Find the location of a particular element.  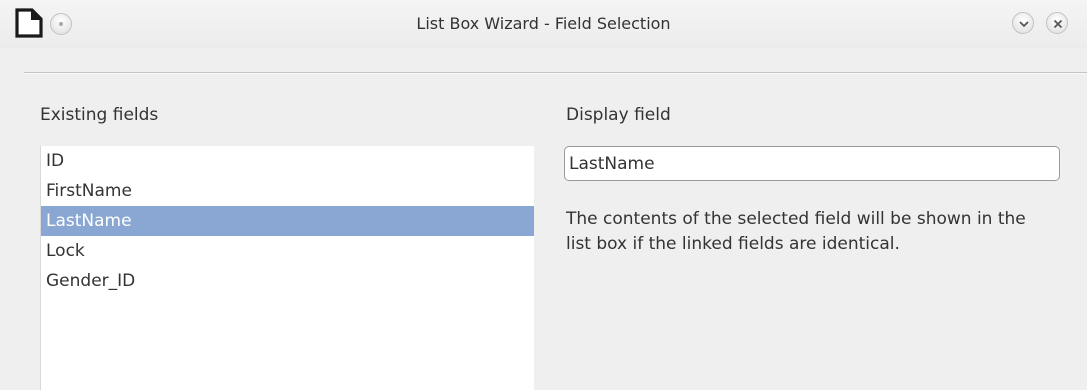

list-item-lock: Lock is located at coordinates (287, 251).